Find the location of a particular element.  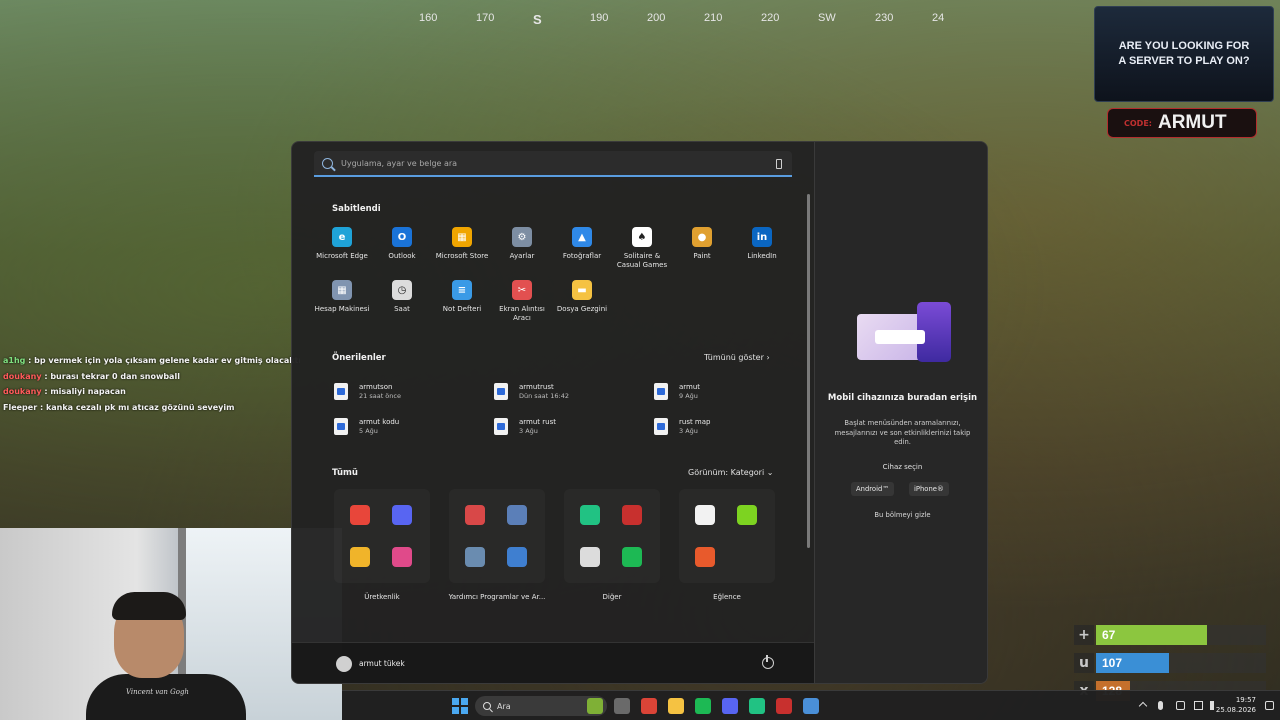

chat-username: a1hg is located at coordinates (14, 360).